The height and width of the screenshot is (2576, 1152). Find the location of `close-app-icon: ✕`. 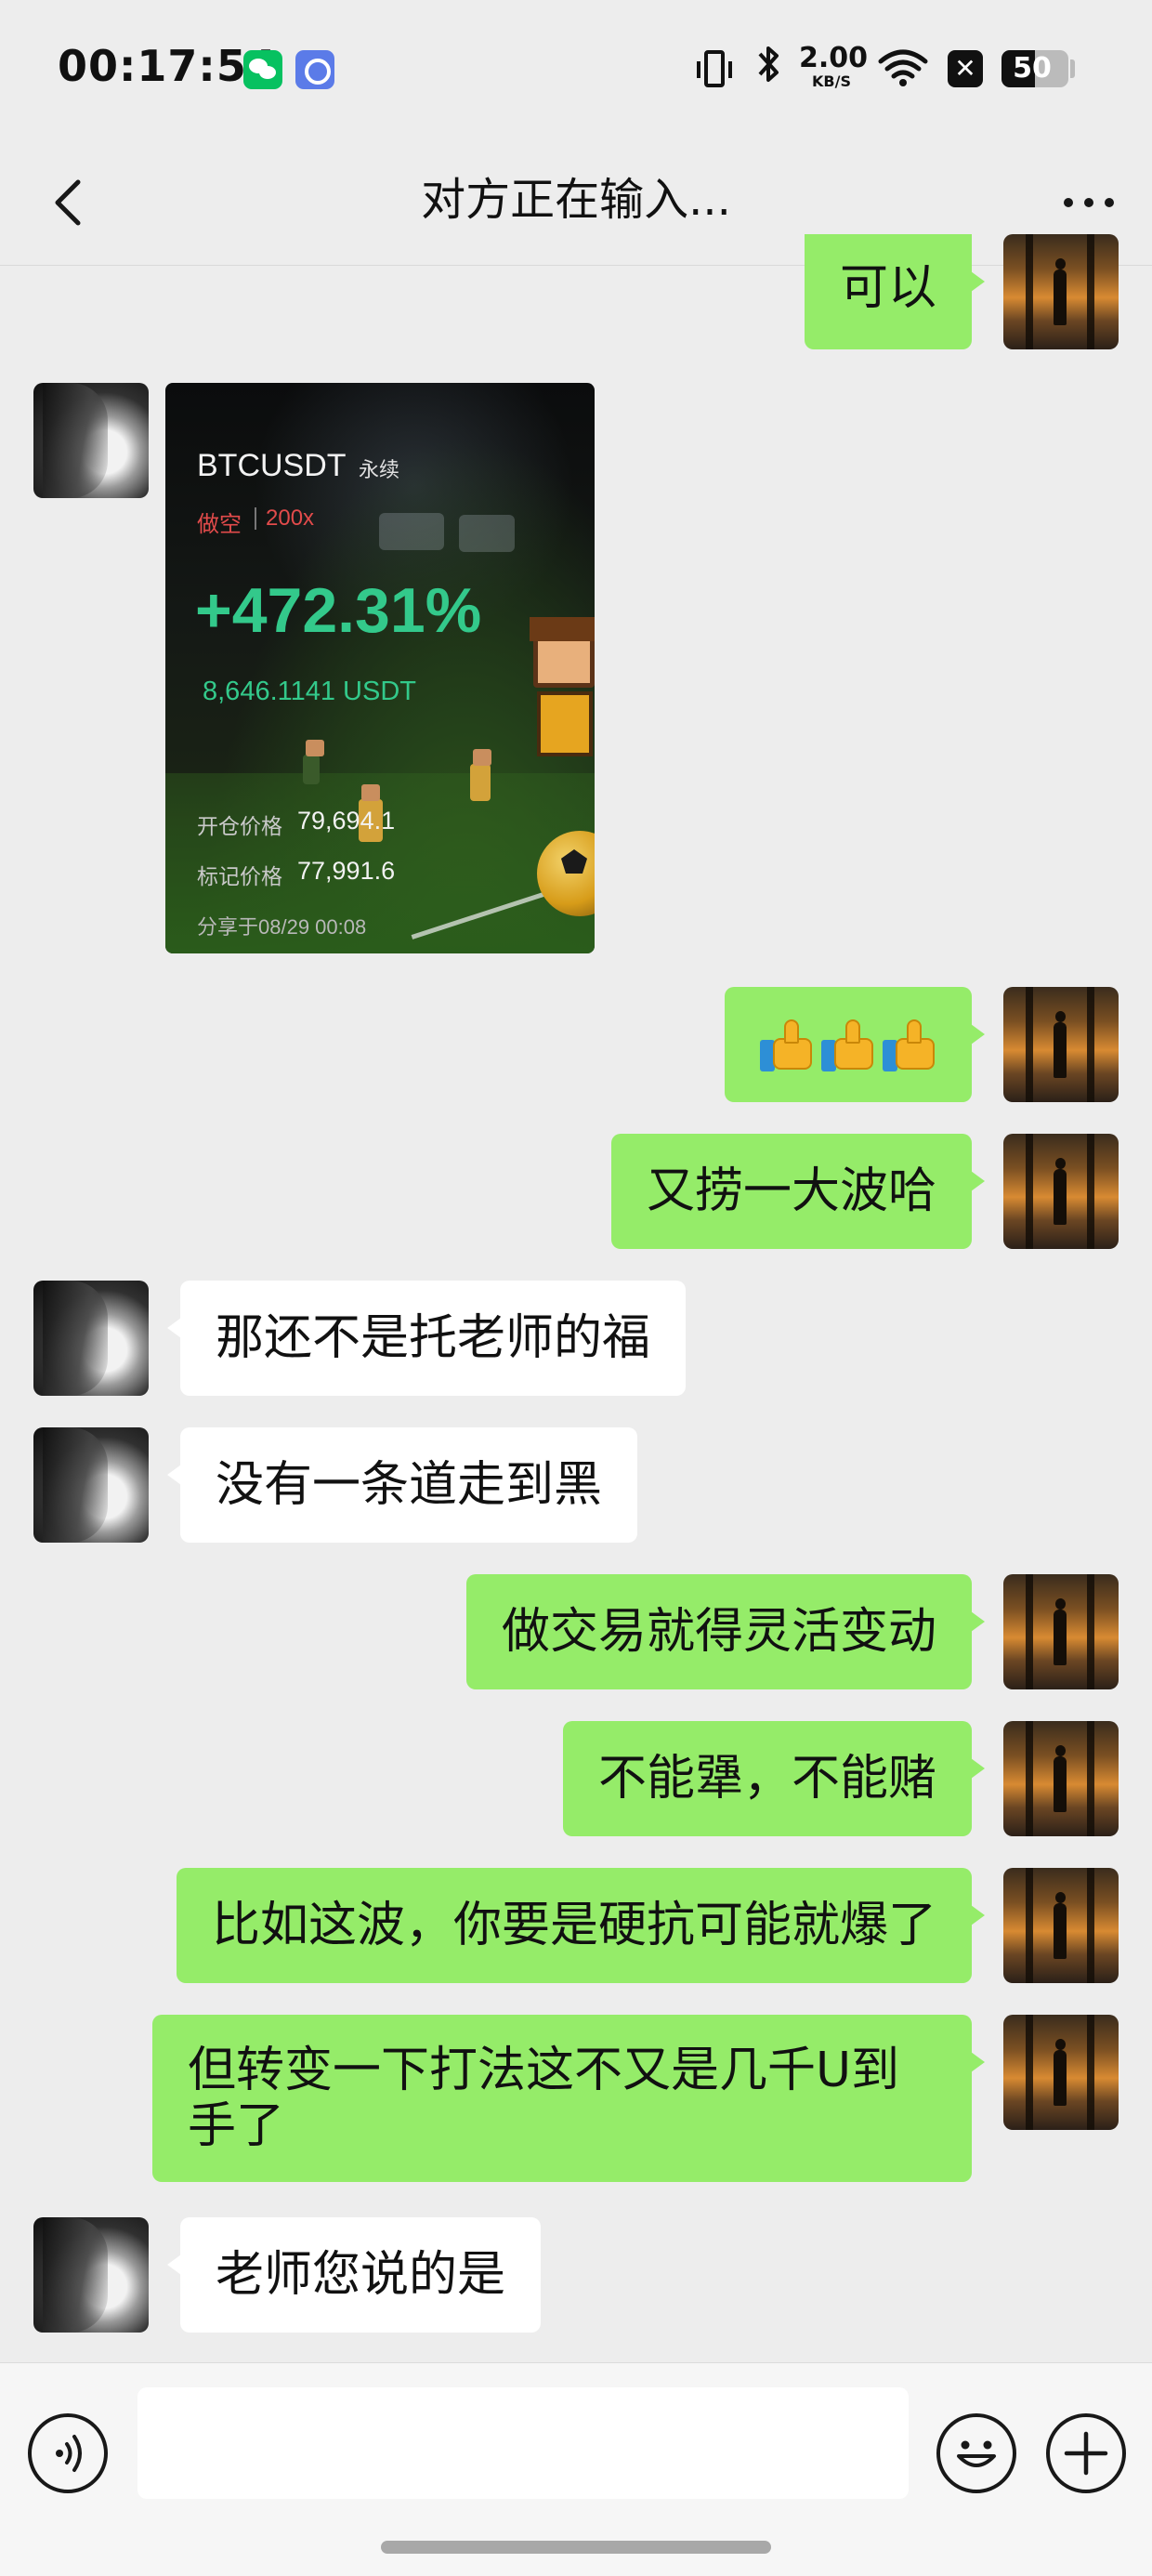

close-app-icon: ✕ is located at coordinates (965, 68).